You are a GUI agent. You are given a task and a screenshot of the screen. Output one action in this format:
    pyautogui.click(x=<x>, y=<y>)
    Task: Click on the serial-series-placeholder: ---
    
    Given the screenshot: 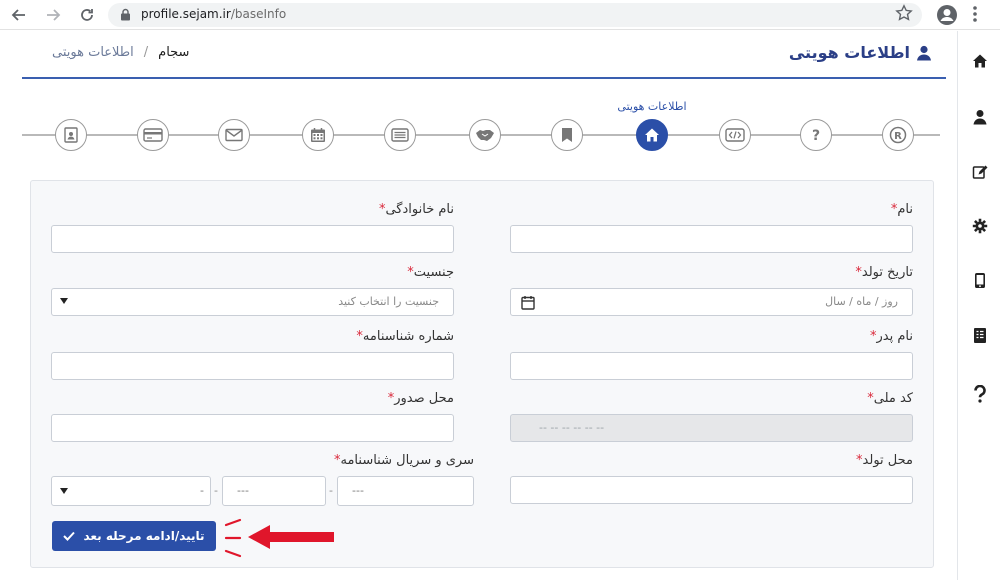 What is the action you would take?
    pyautogui.click(x=358, y=490)
    